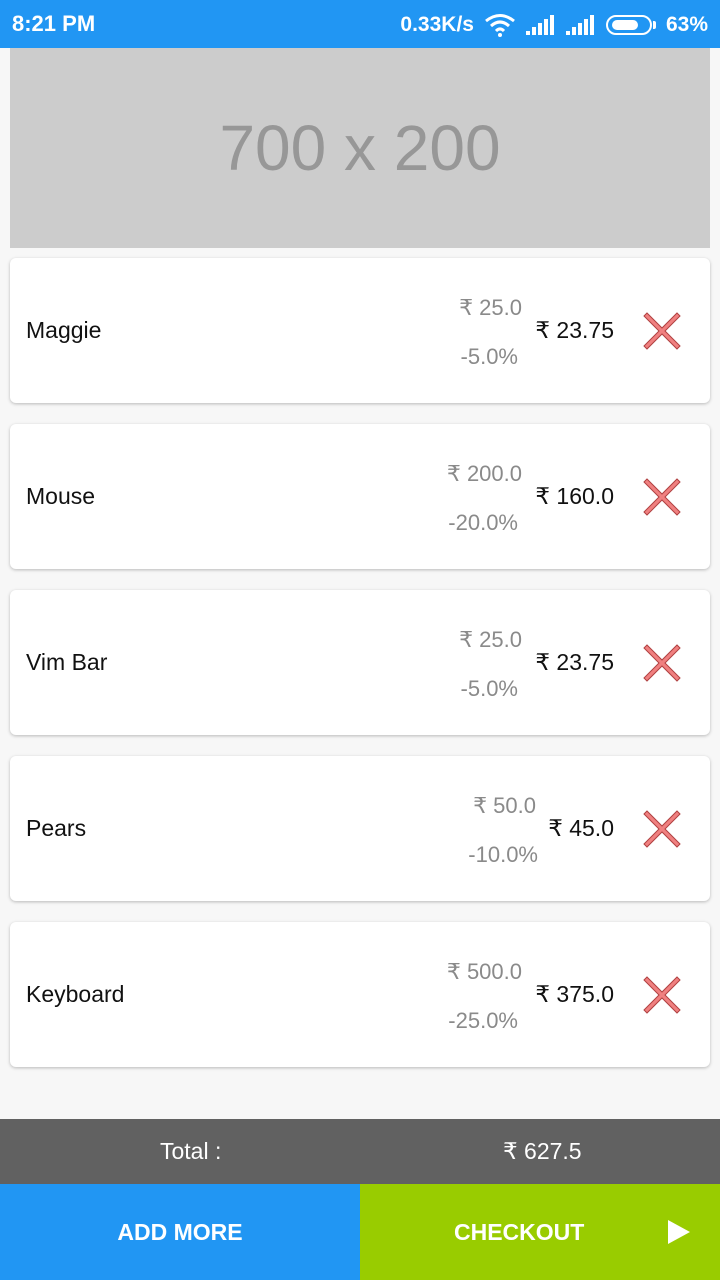 The image size is (720, 1280). What do you see at coordinates (67, 662) in the screenshot?
I see `item-name: Vim Bar` at bounding box center [67, 662].